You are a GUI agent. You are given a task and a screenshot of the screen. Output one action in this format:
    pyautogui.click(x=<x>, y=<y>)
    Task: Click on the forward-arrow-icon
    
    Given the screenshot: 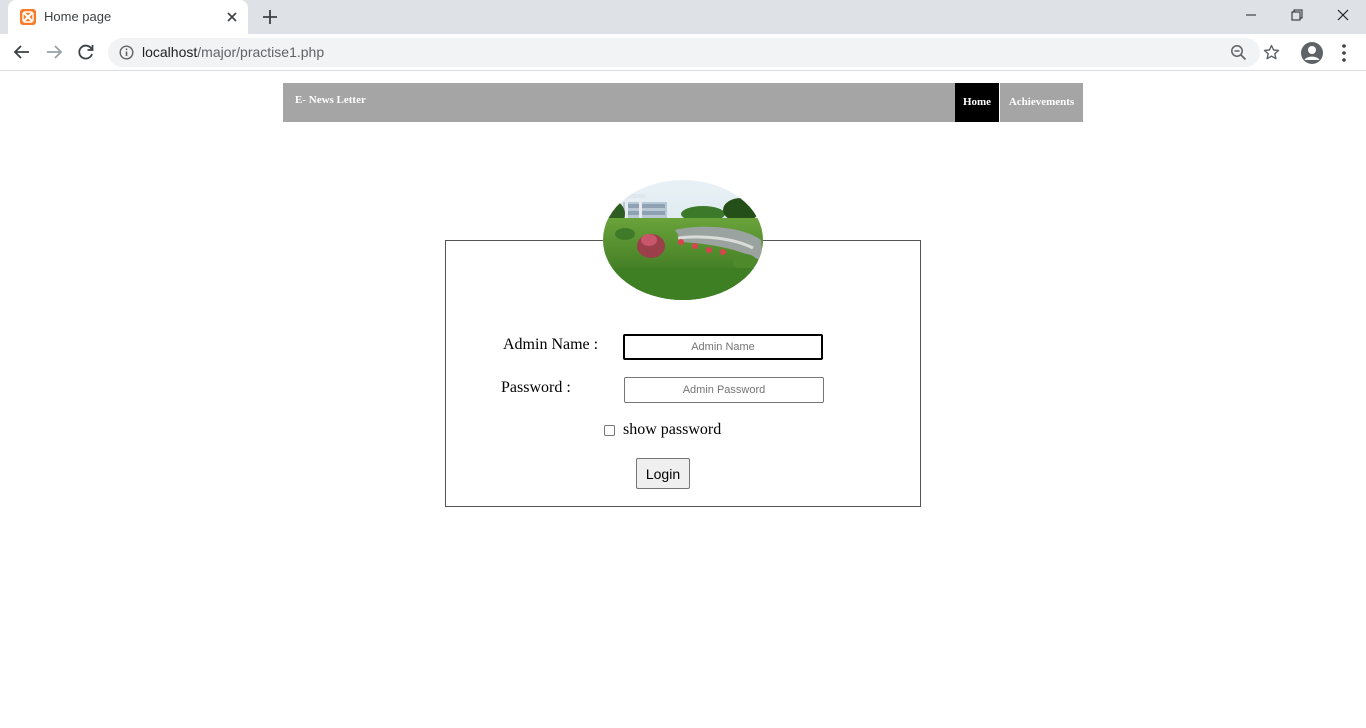 What is the action you would take?
    pyautogui.click(x=54, y=52)
    